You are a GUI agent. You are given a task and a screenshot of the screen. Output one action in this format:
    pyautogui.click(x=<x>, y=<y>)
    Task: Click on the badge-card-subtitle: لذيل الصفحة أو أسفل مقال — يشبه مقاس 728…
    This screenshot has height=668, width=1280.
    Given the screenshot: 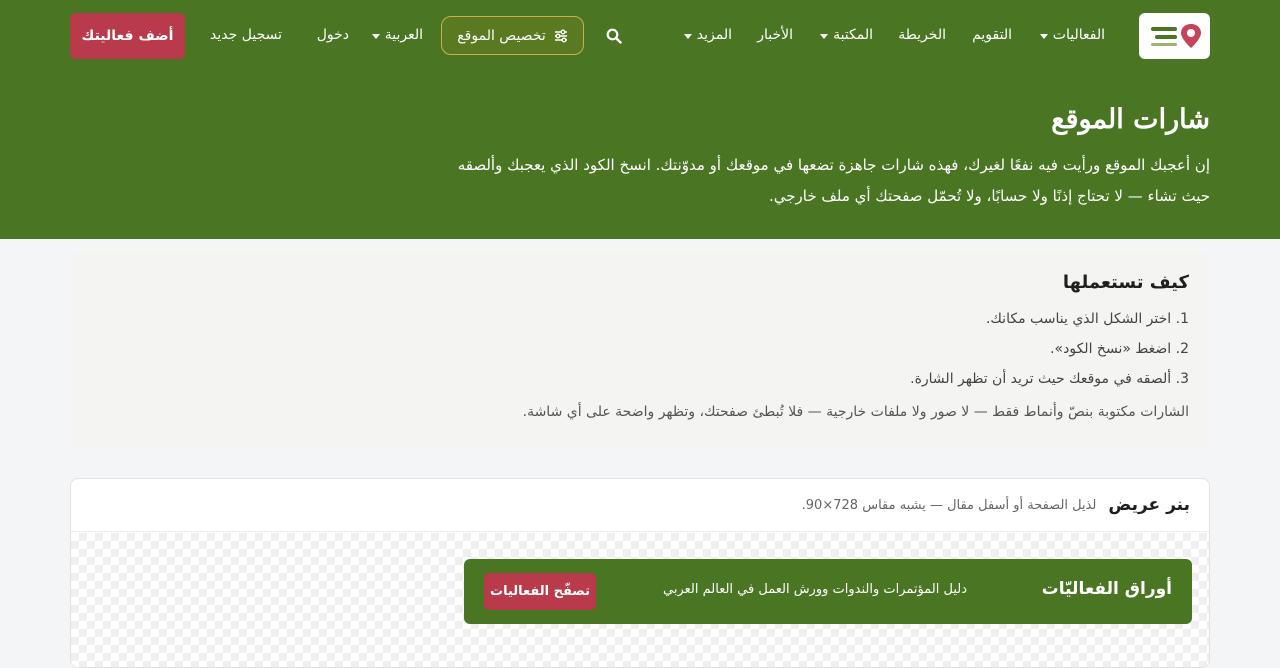 What is the action you would take?
    pyautogui.click(x=949, y=505)
    